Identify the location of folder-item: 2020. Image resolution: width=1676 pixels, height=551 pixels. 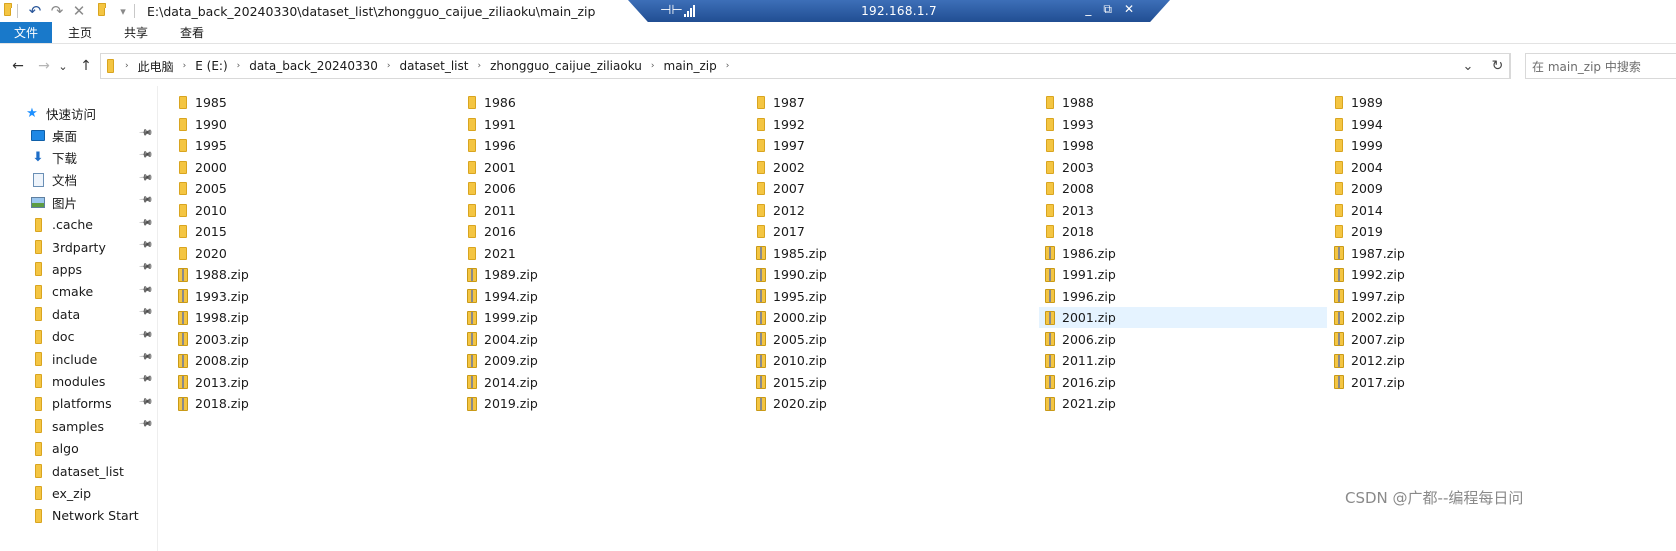
(316, 253).